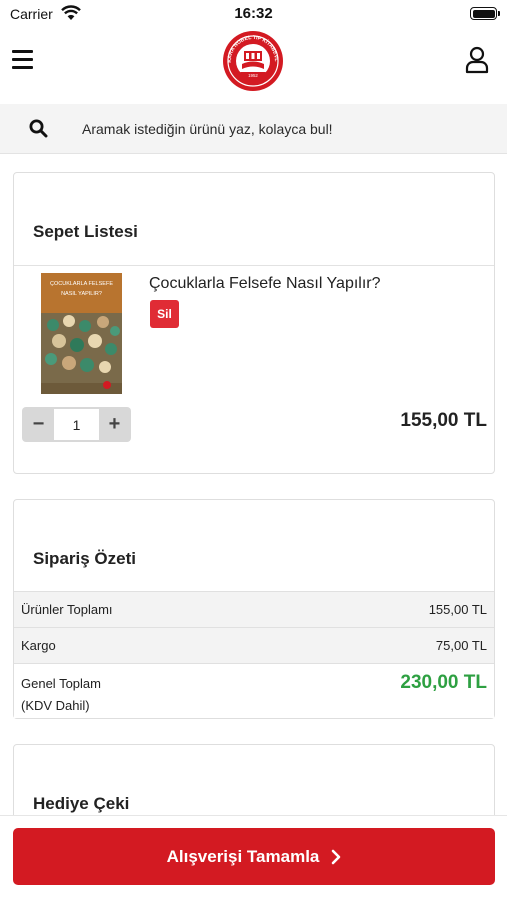 The image size is (507, 900). I want to click on logo-year: 1952, so click(253, 75).